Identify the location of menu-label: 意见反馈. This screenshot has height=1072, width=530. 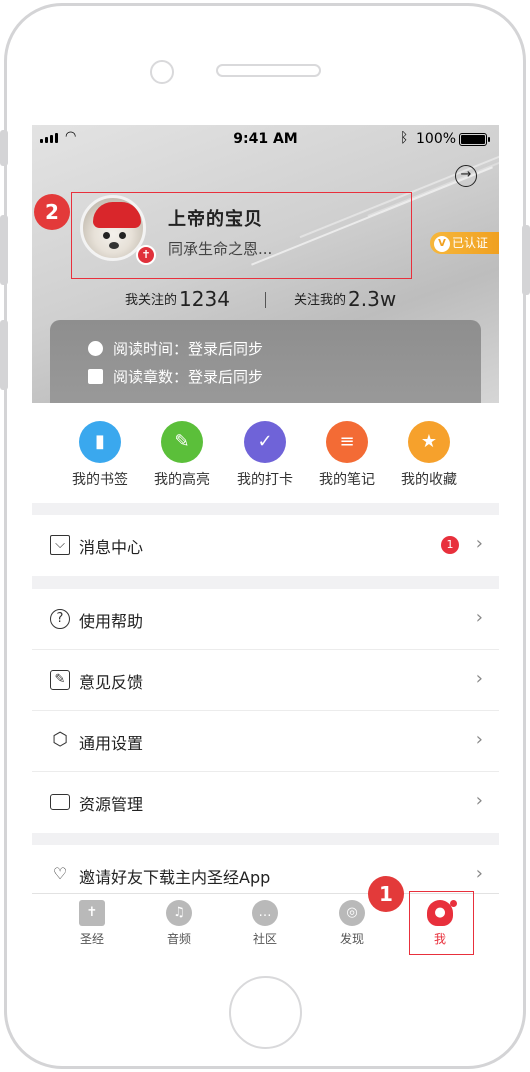
(111, 682).